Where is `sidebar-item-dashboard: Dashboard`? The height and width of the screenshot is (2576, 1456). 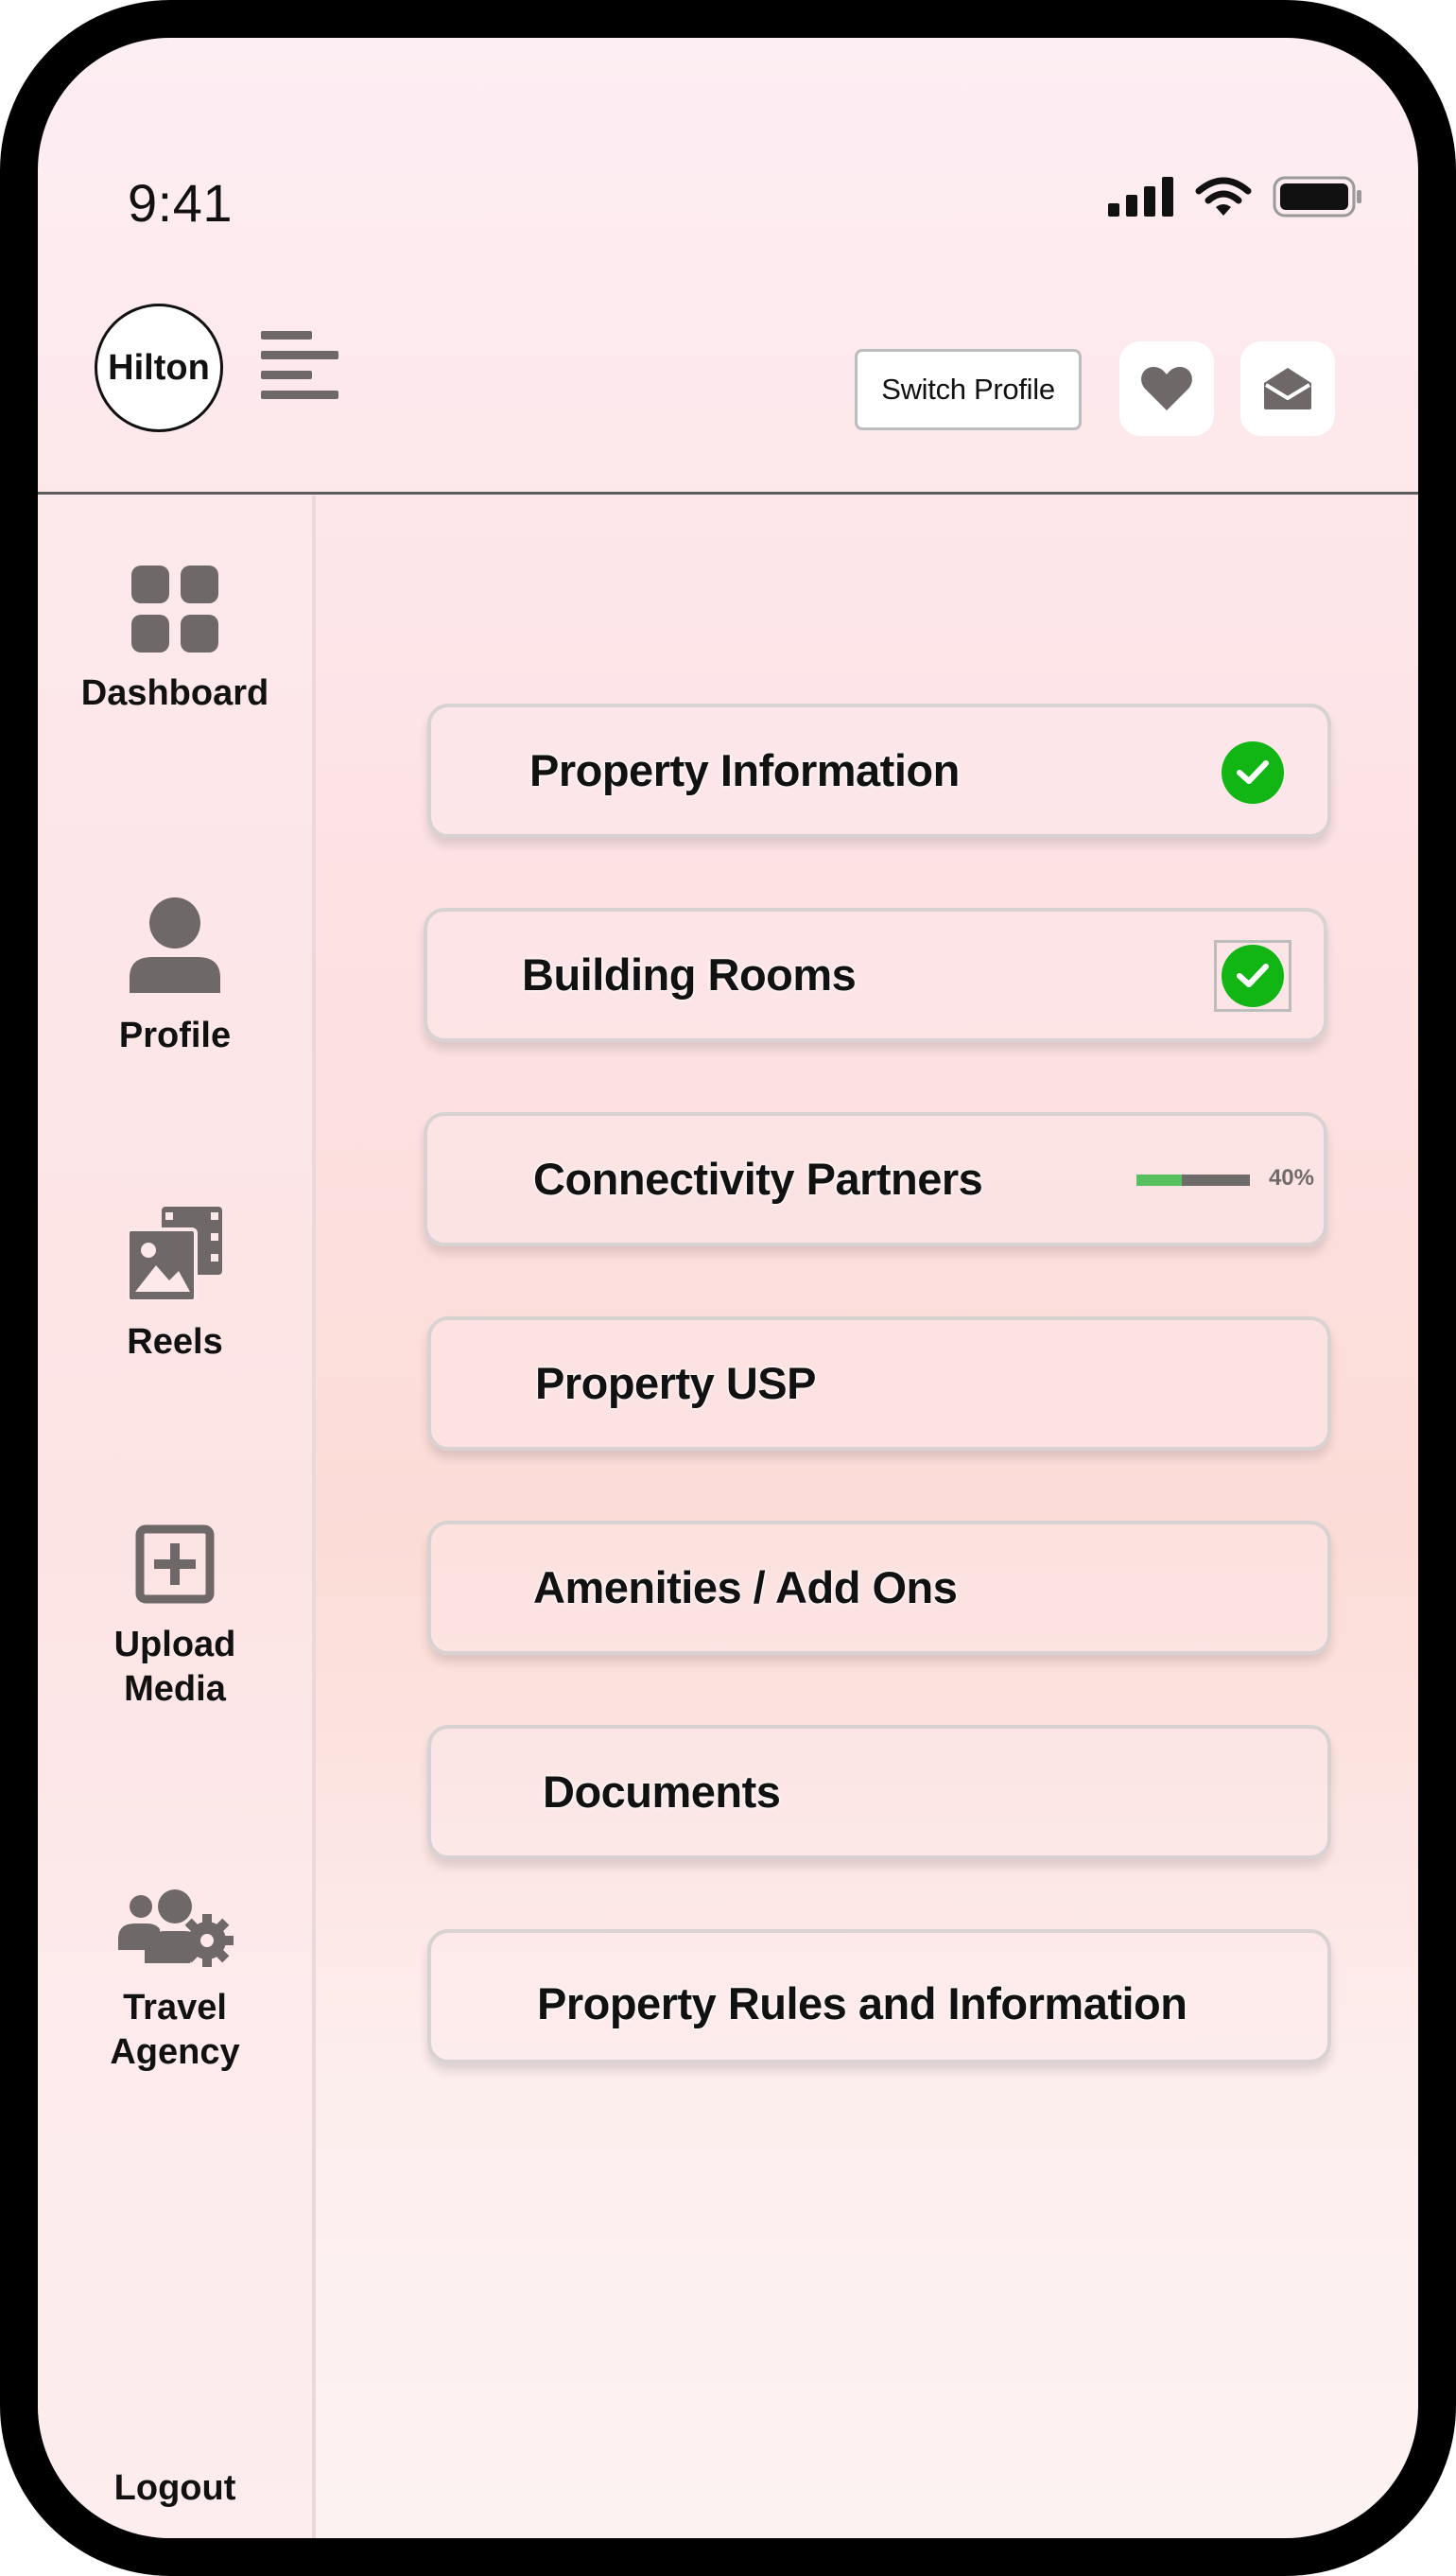
sidebar-item-dashboard: Dashboard is located at coordinates (175, 641).